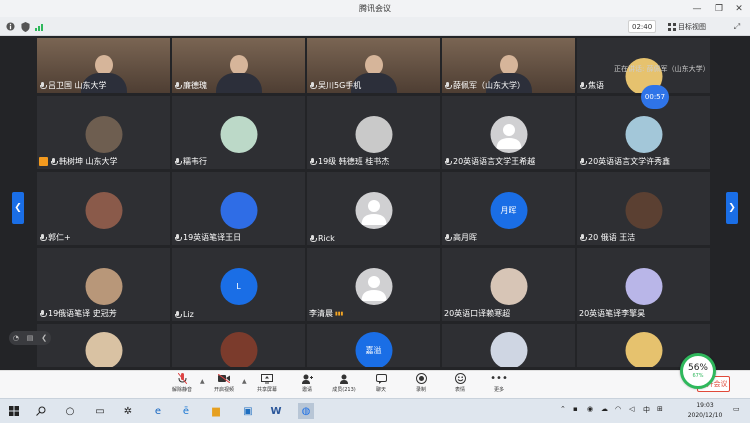  What do you see at coordinates (563, 409) in the screenshot?
I see `tray-up-icon: ⌃` at bounding box center [563, 409].